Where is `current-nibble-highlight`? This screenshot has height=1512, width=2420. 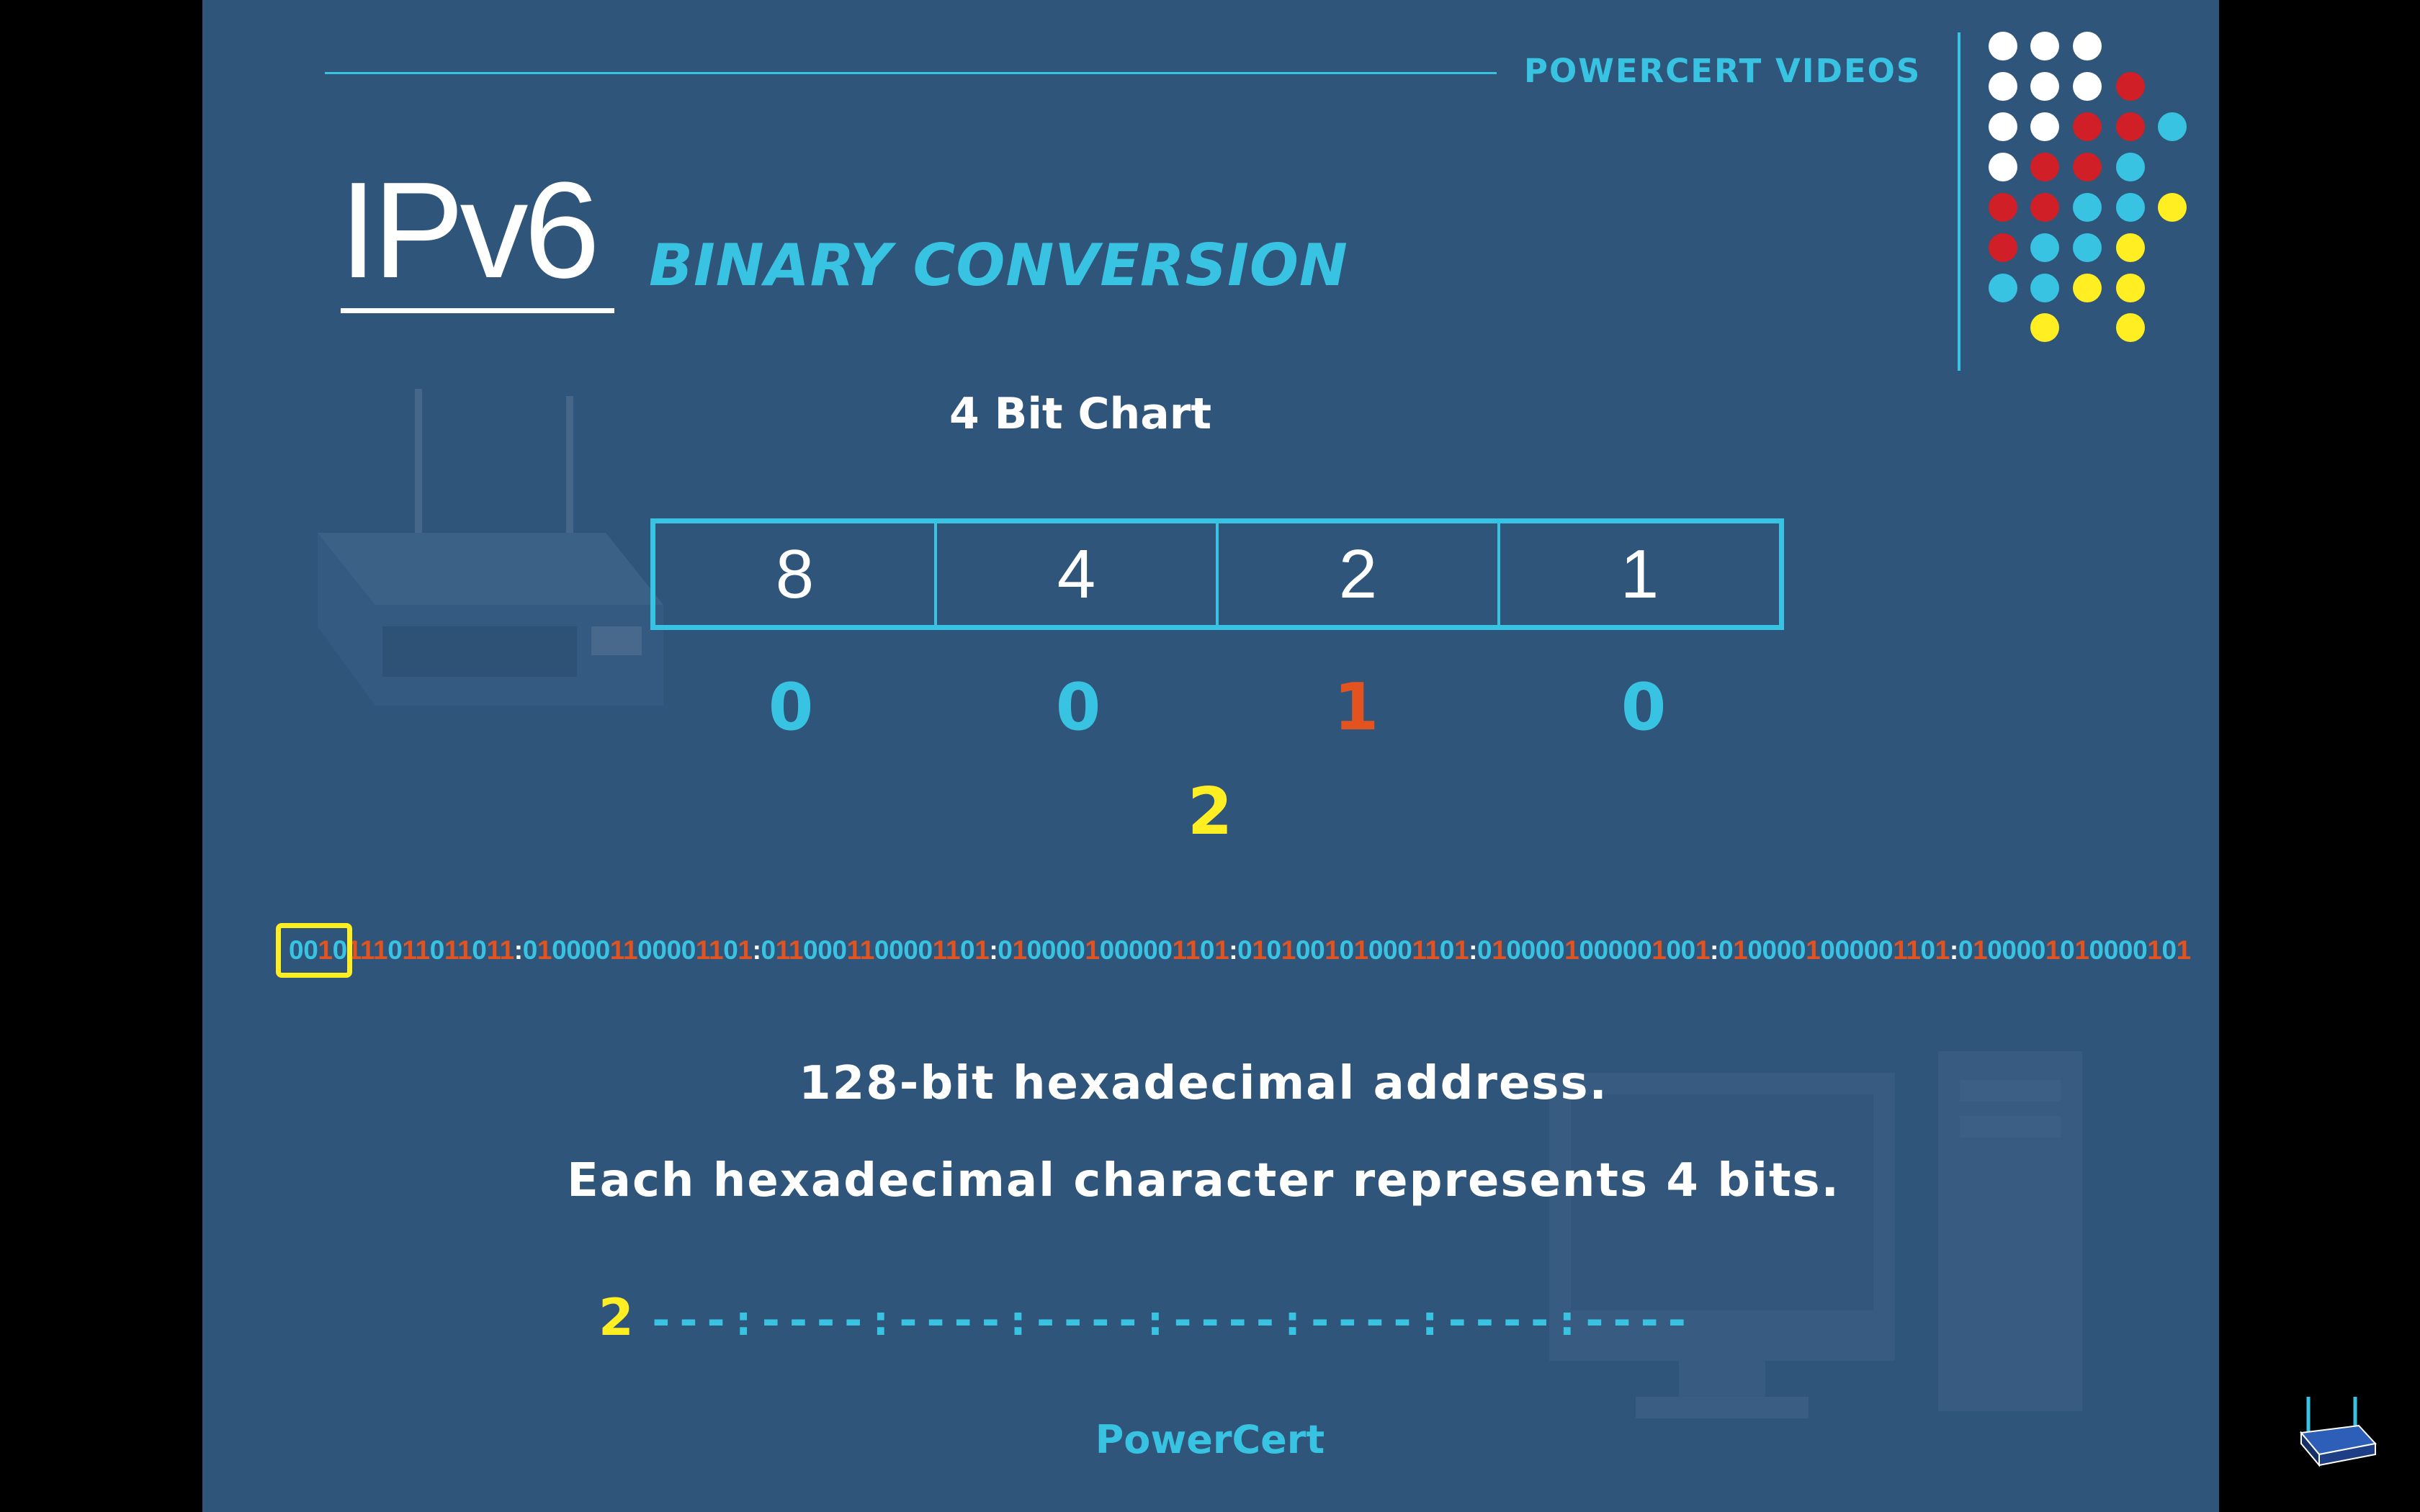 current-nibble-highlight is located at coordinates (314, 950).